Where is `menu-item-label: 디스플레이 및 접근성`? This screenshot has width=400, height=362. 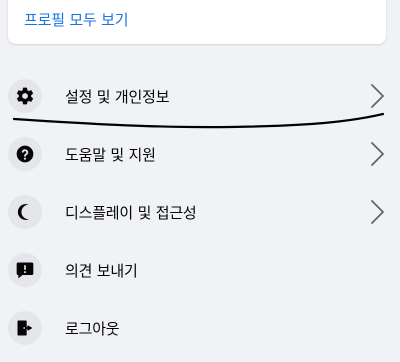
menu-item-label: 디스플레이 및 접근성 is located at coordinates (131, 213).